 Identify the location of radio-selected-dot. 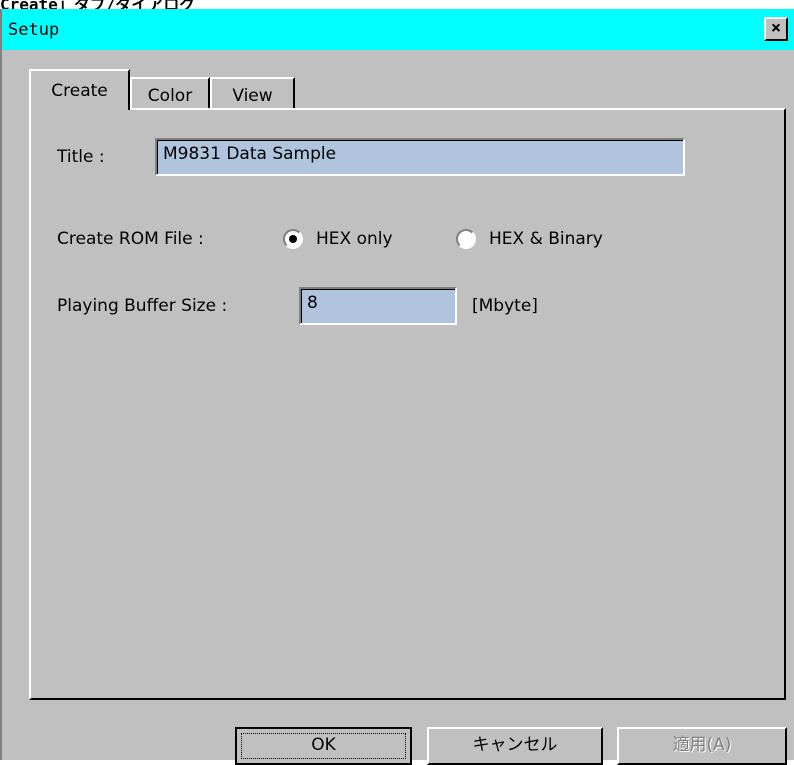
(293, 239).